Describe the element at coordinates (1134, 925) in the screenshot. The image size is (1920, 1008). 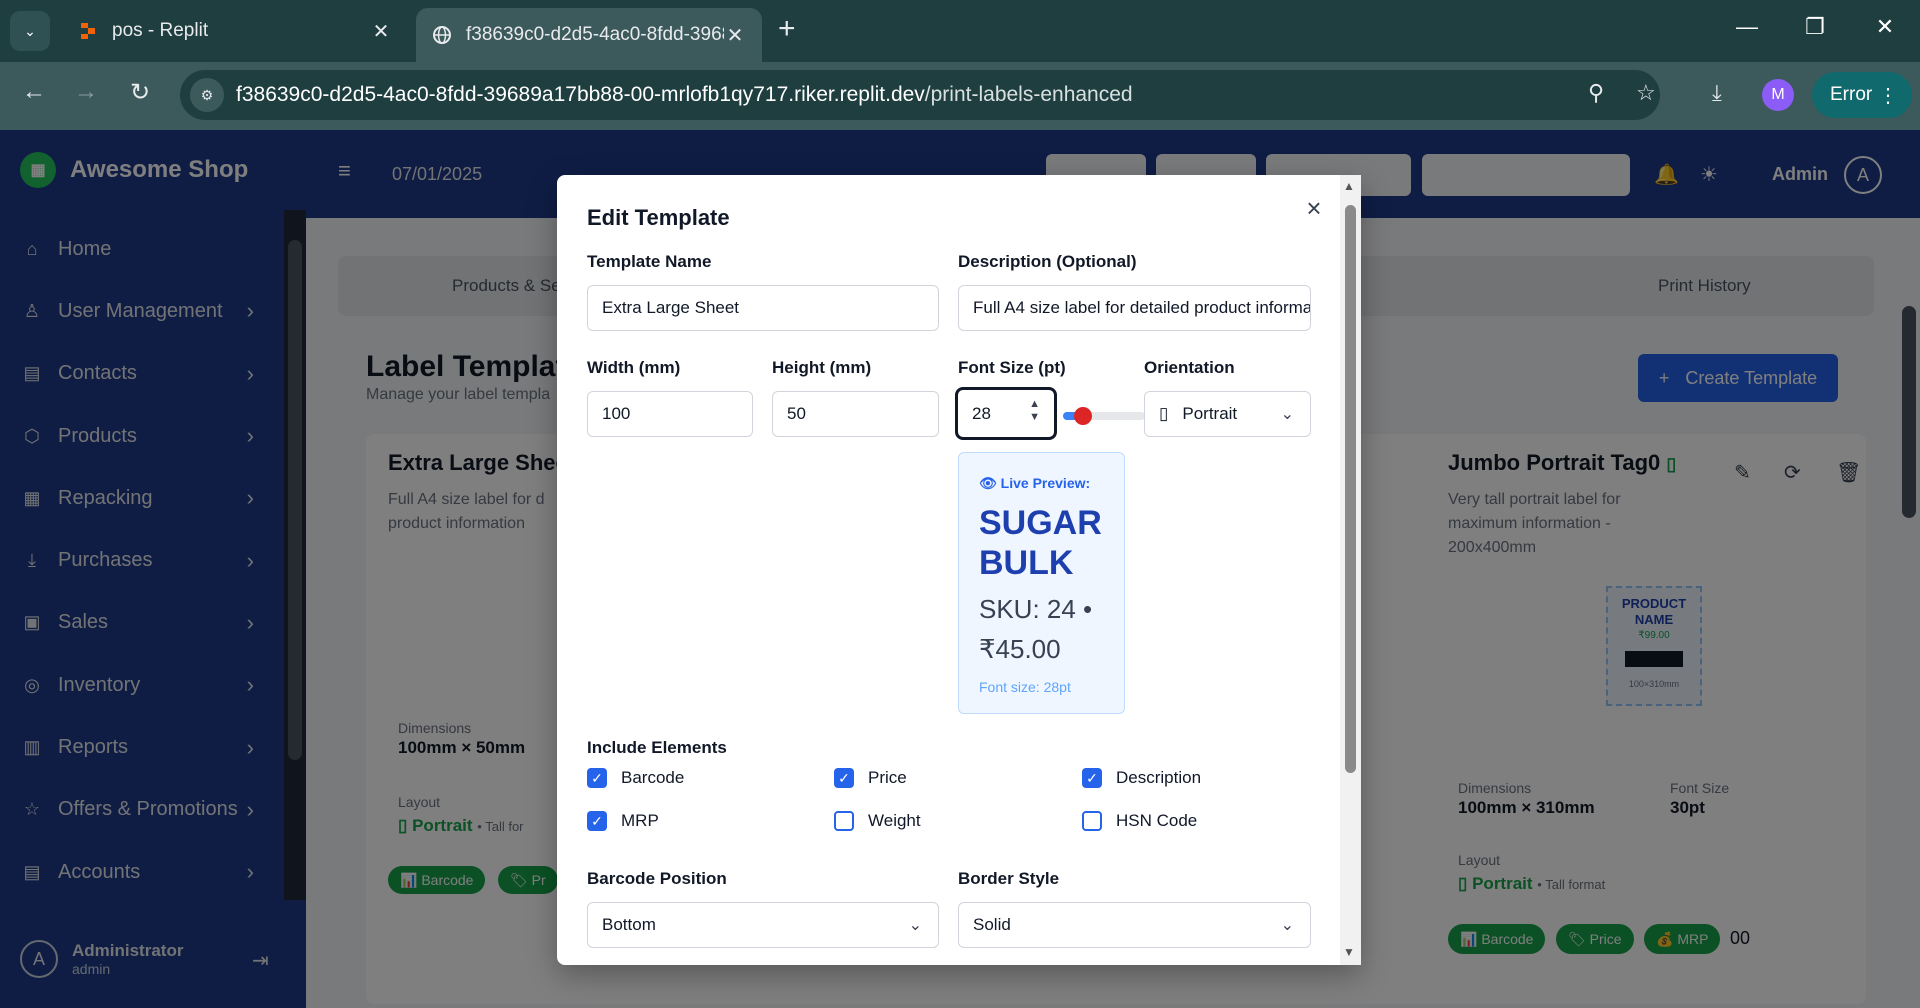
I see `border-style-select: Solid ⌄` at that location.